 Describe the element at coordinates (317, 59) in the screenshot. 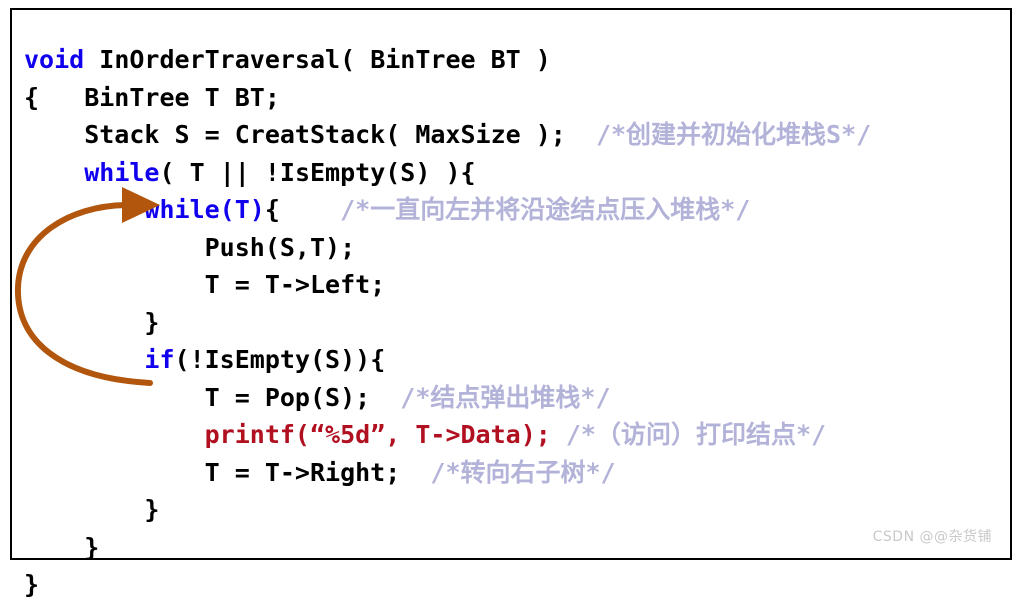

I see `code-token: InOrderTraversal( BinTree BT )` at that location.